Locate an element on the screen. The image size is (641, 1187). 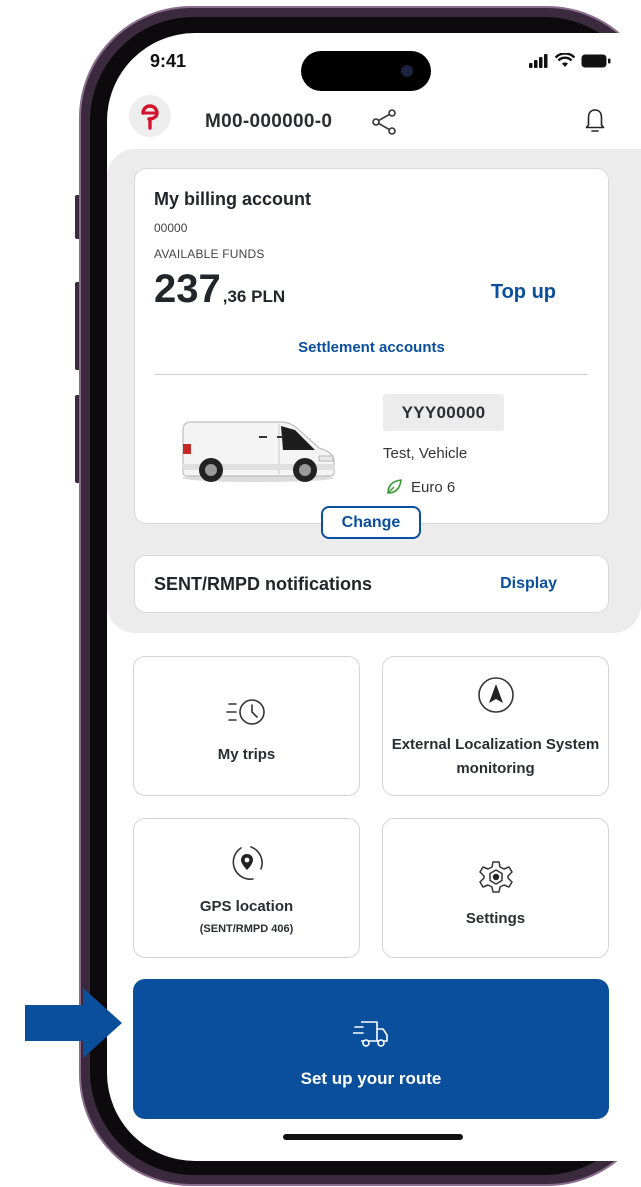
leaf-icon is located at coordinates (394, 486).